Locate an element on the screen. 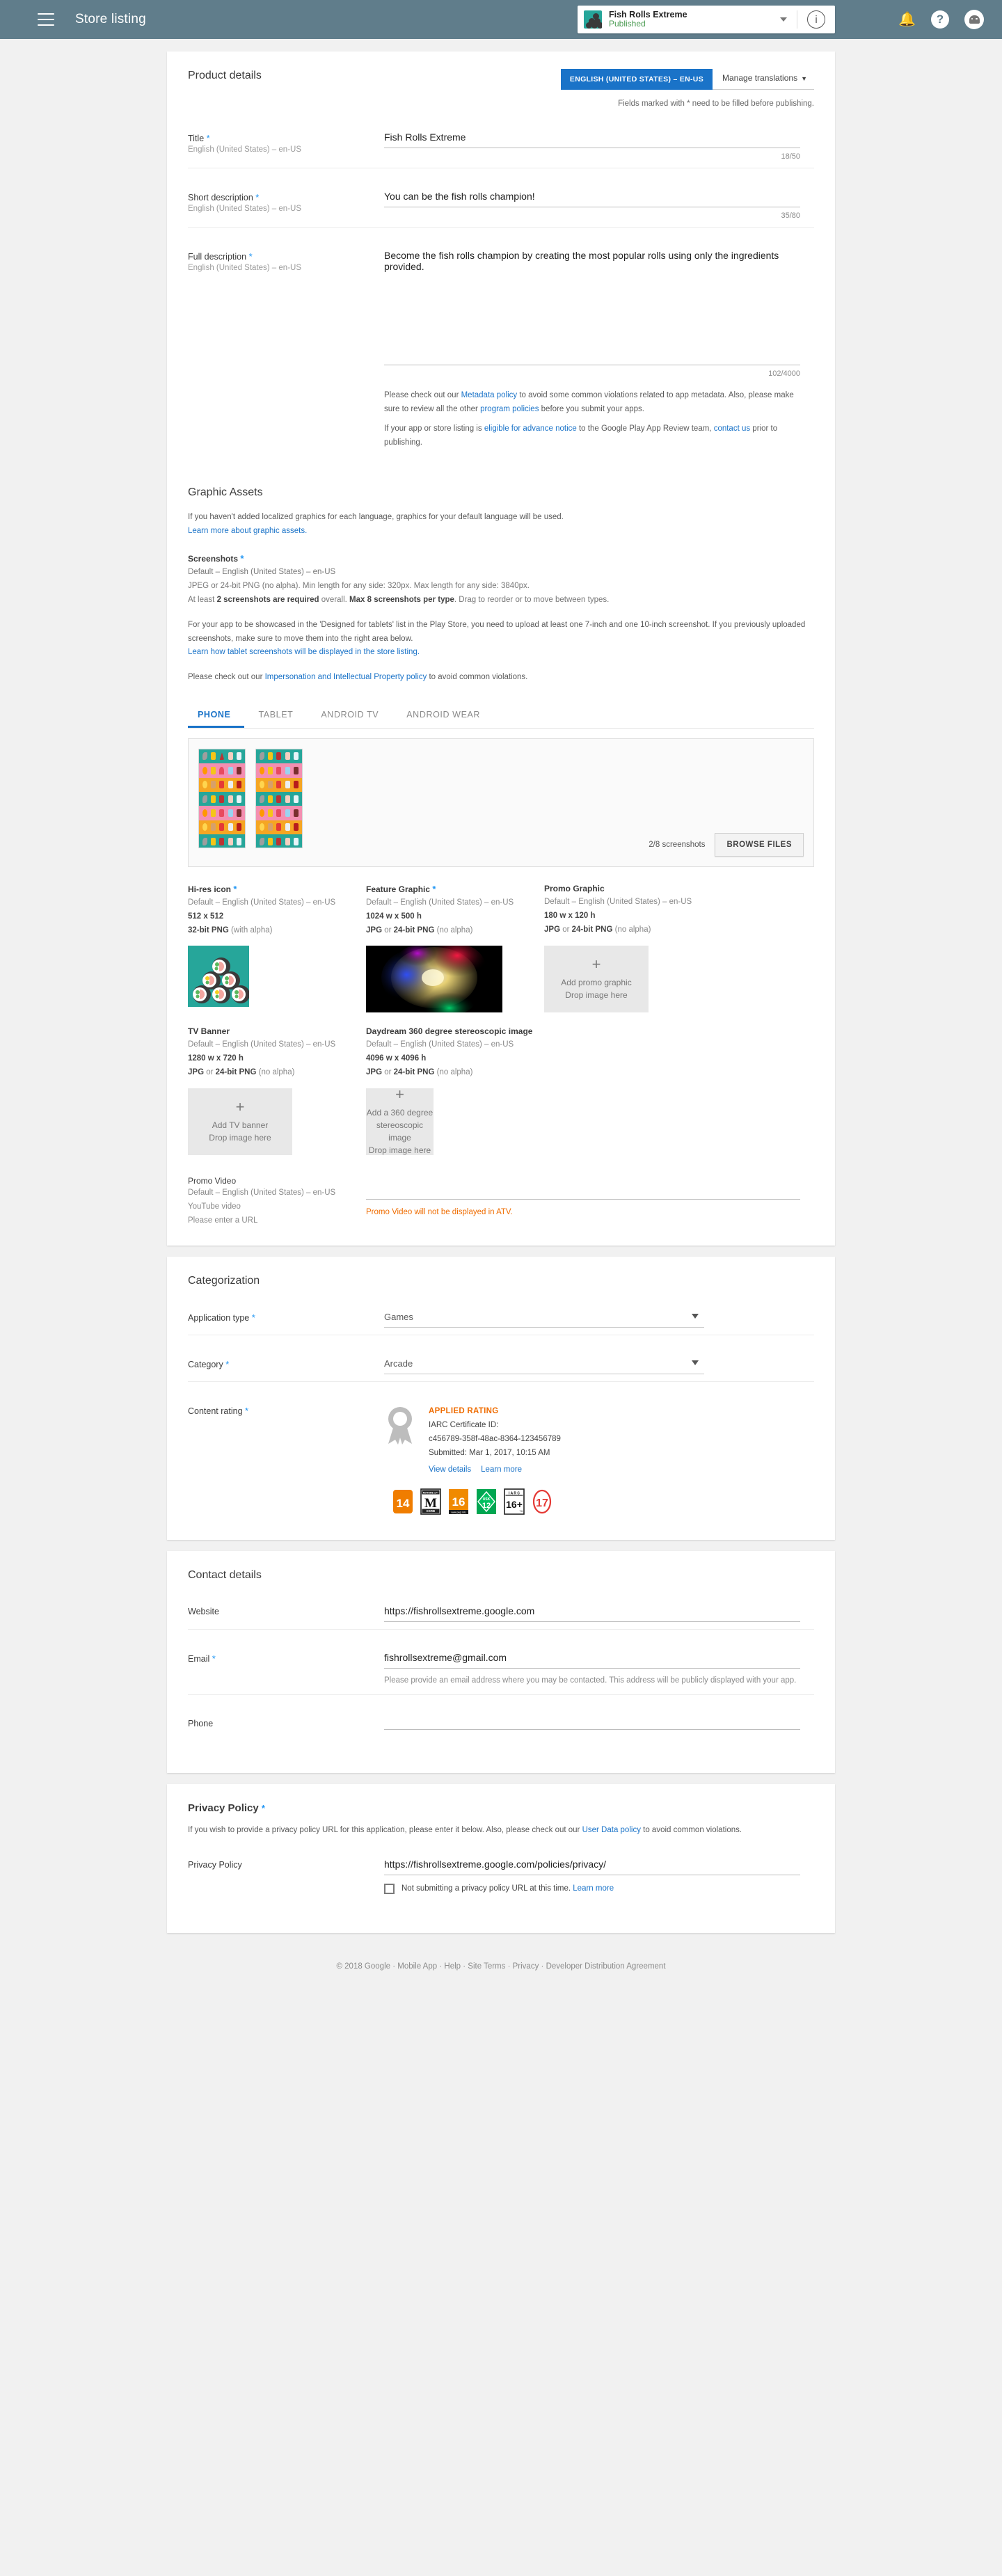  hires-icon-preview is located at coordinates (218, 977).